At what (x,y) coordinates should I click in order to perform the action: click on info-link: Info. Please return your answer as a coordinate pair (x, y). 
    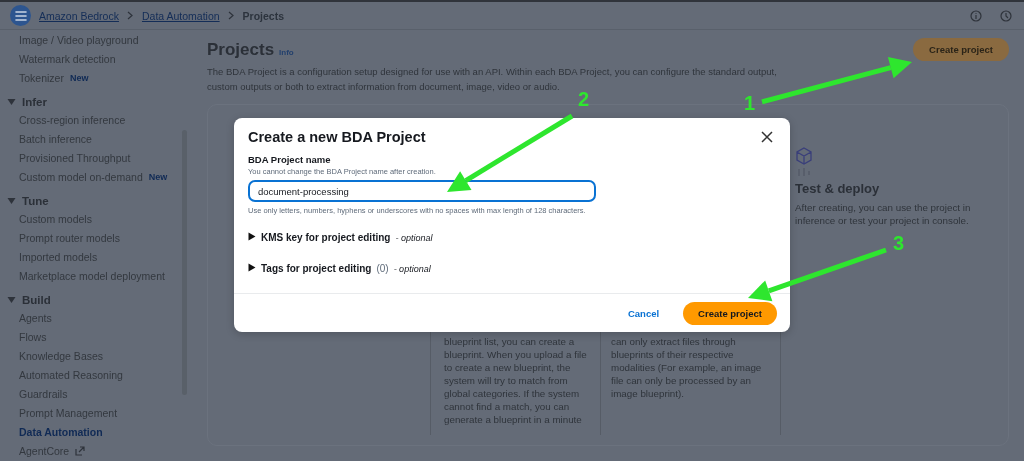
    Looking at the image, I should click on (286, 52).